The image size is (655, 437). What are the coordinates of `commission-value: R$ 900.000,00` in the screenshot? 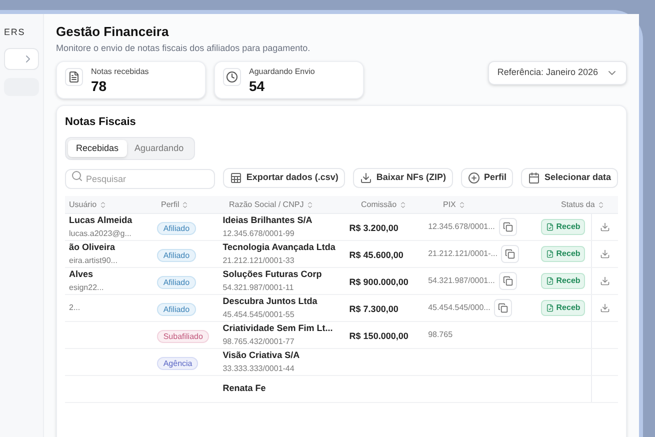 It's located at (378, 282).